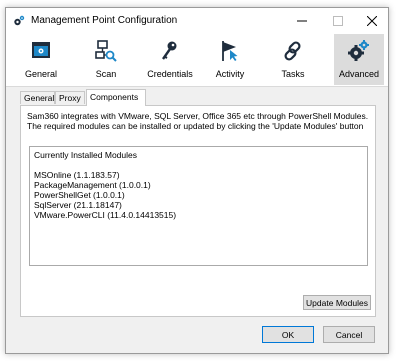 The height and width of the screenshot is (363, 400). I want to click on maximize-button, so click(338, 21).